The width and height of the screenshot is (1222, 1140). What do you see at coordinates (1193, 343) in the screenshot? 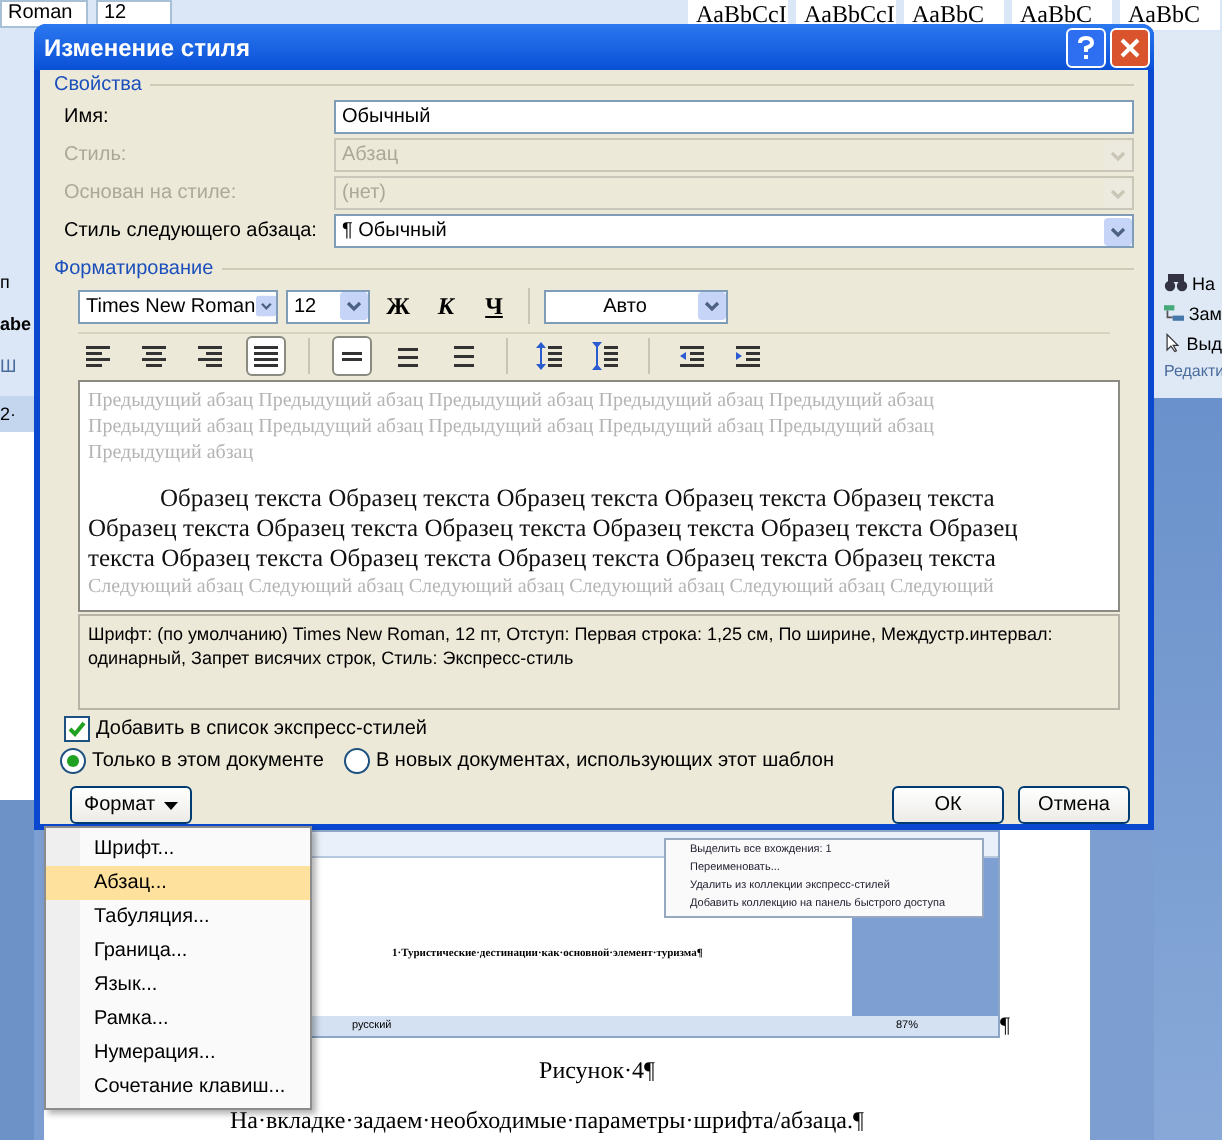
I see `ribbon-button: Выд` at bounding box center [1193, 343].